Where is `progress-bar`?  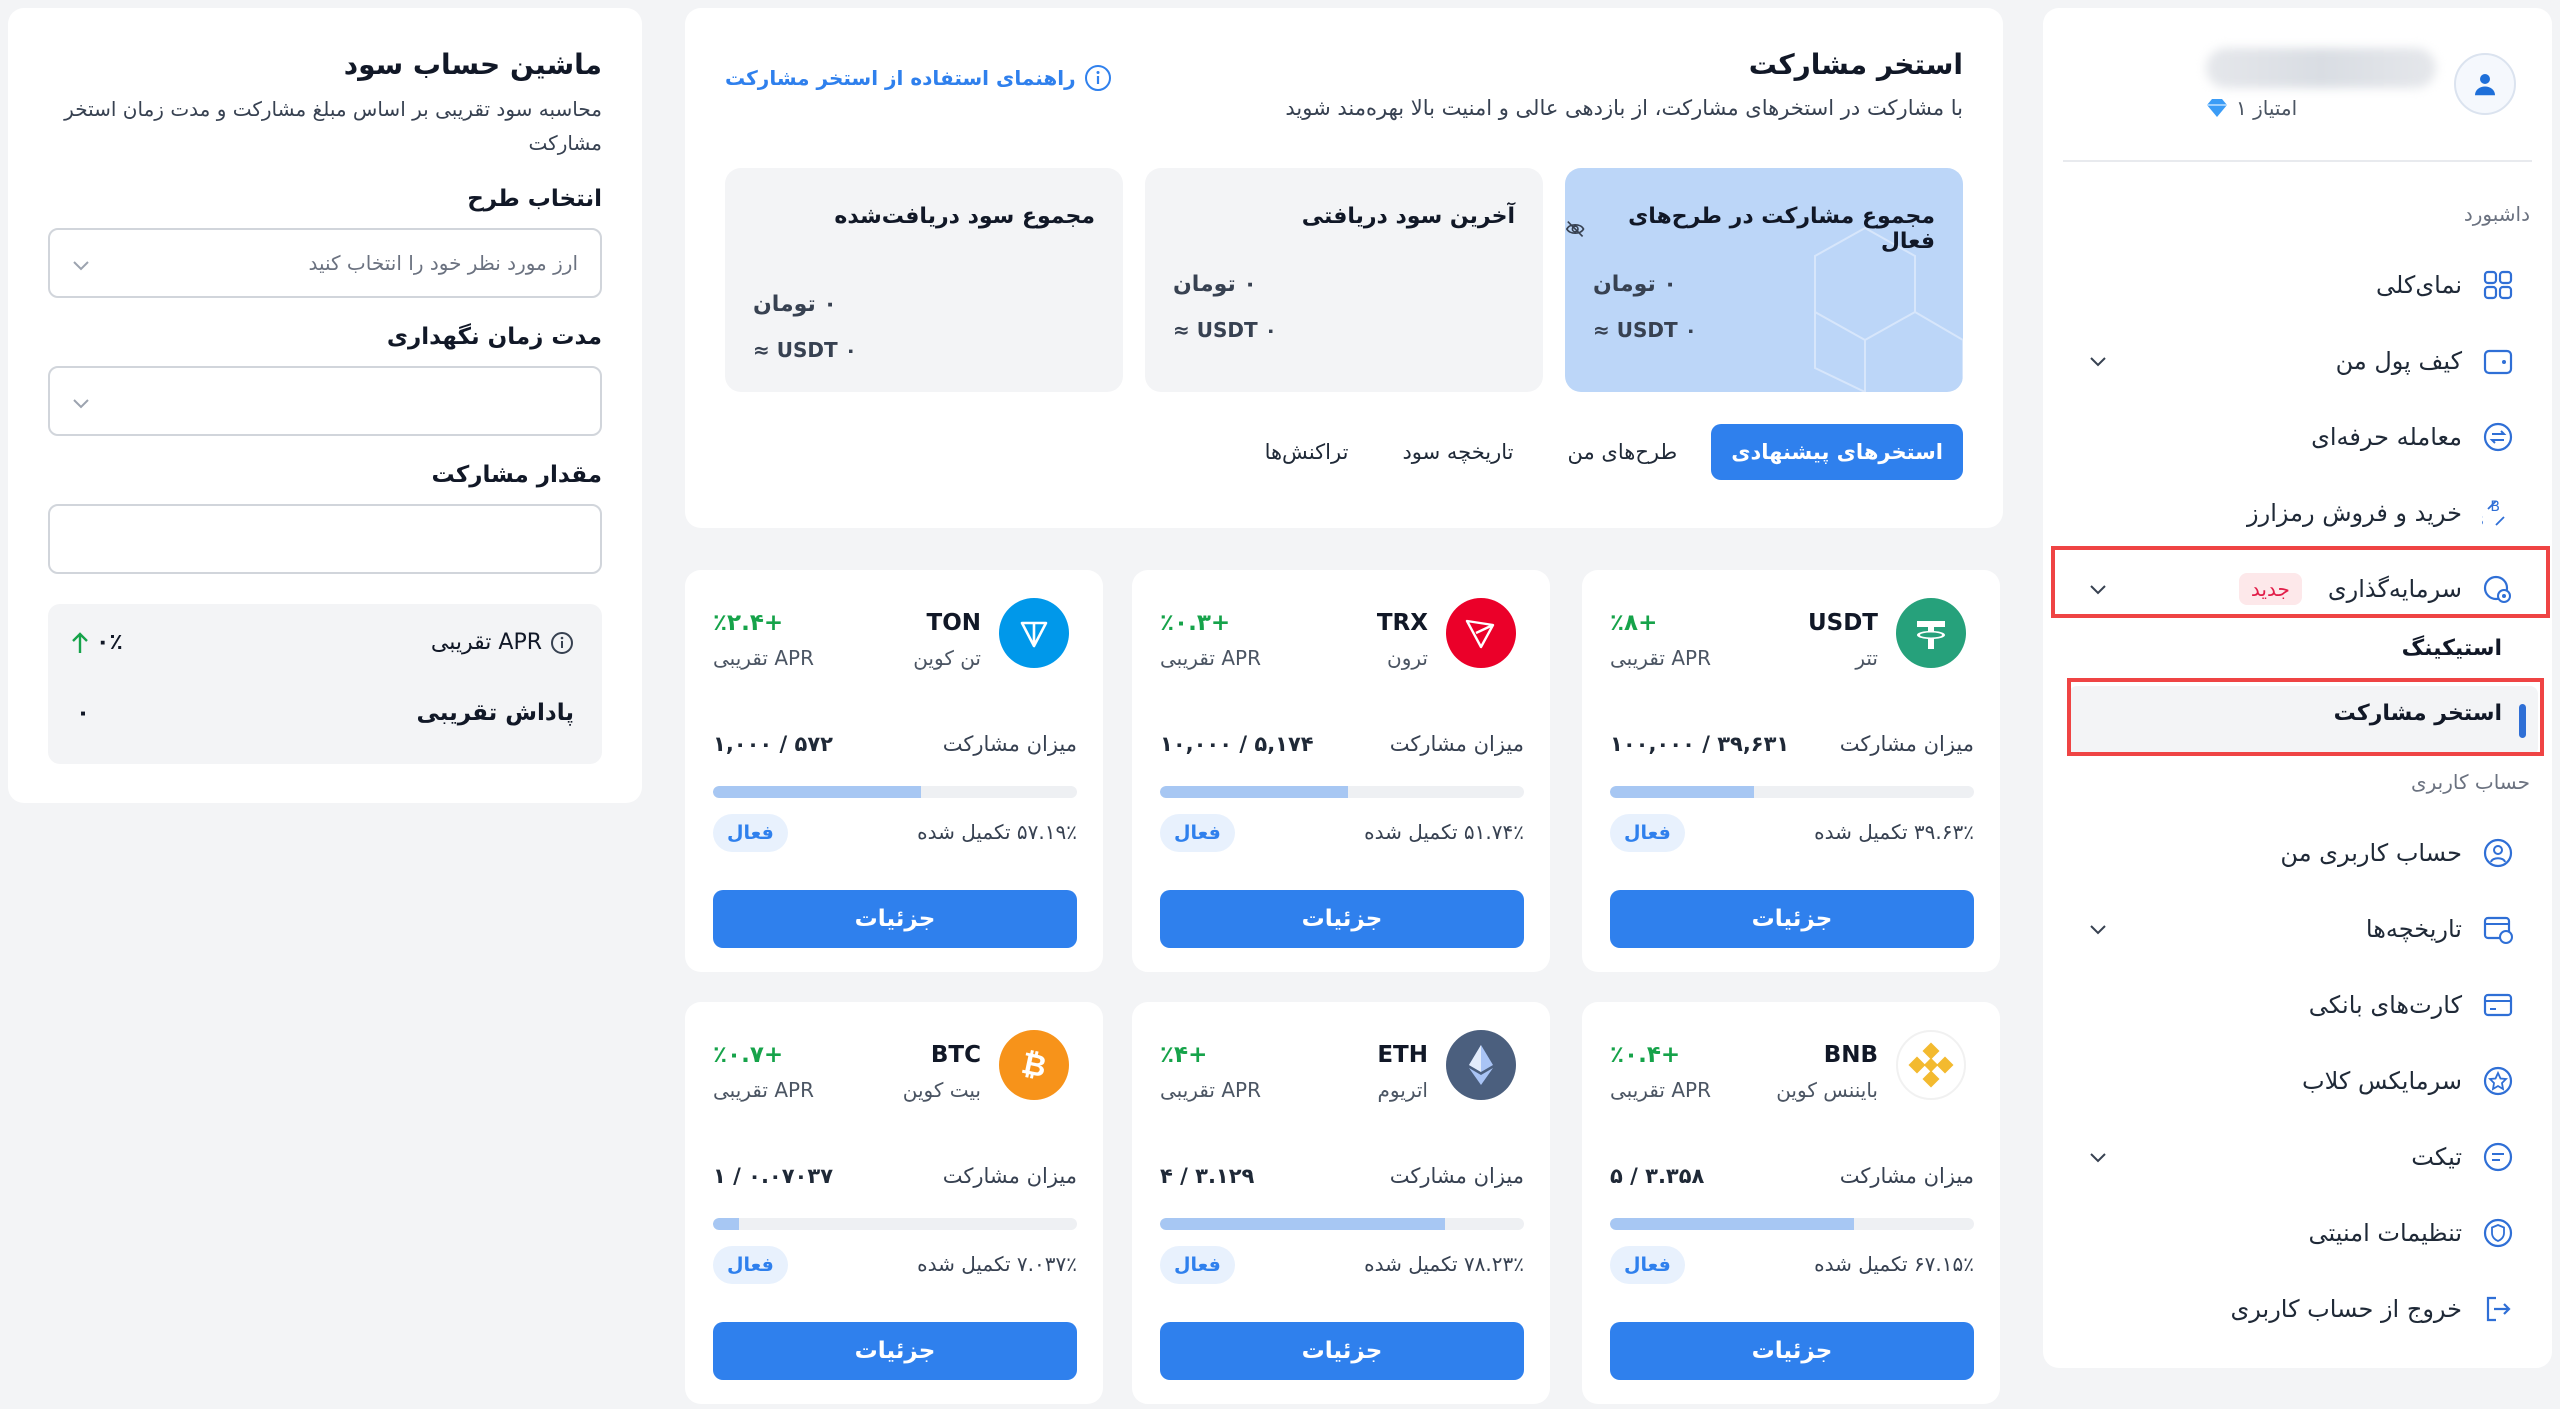 progress-bar is located at coordinates (895, 792).